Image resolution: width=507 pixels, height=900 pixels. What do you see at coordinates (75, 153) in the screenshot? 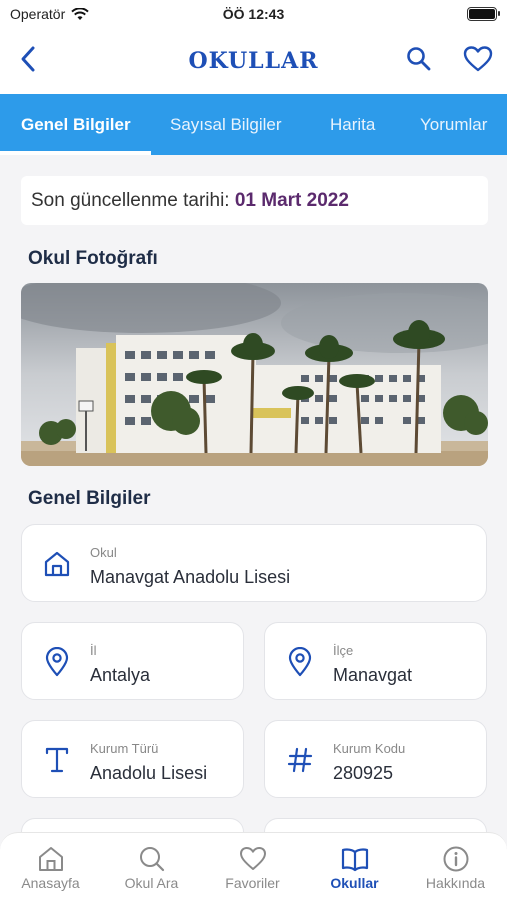
I see `active-tab-indicator` at bounding box center [75, 153].